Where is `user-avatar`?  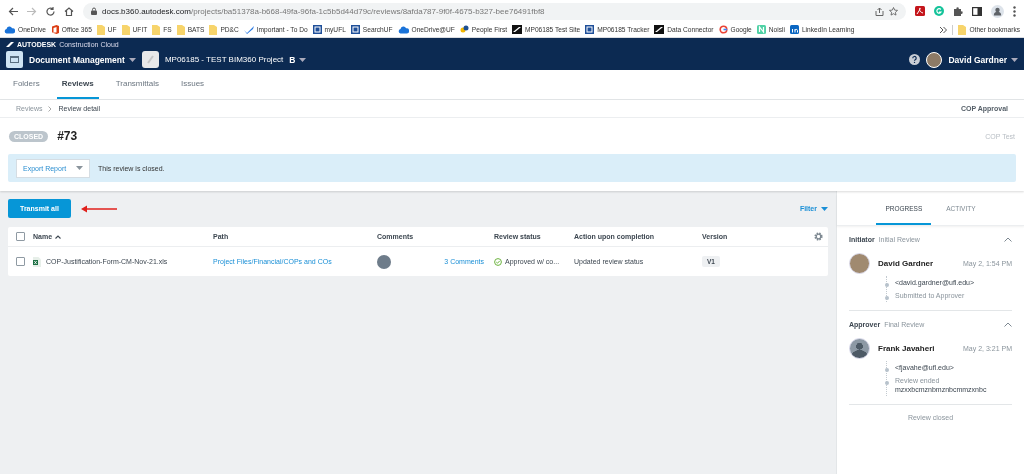
user-avatar is located at coordinates (934, 59).